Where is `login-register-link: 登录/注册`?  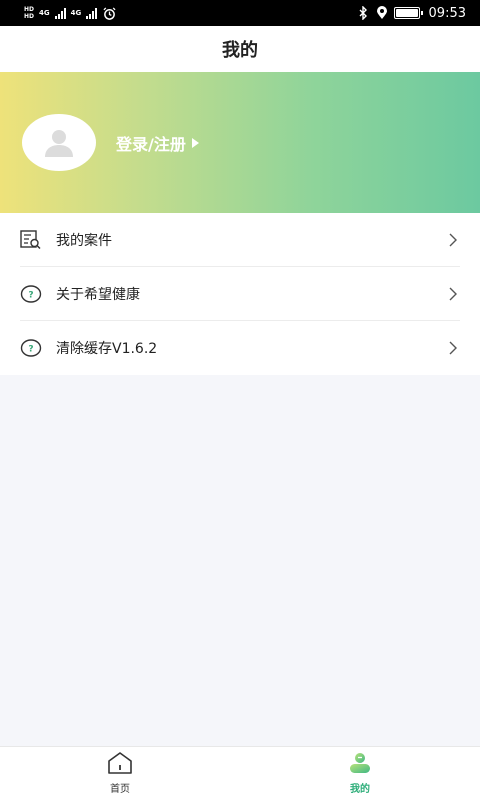 login-register-link: 登录/注册 is located at coordinates (157, 143).